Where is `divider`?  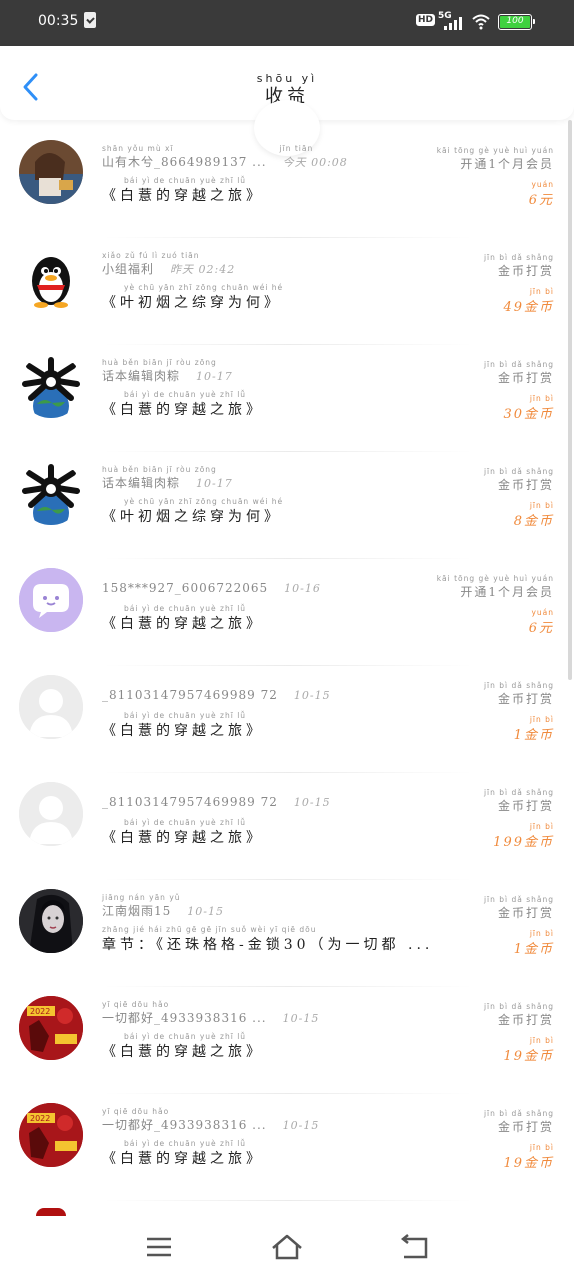
divider is located at coordinates (288, 1200).